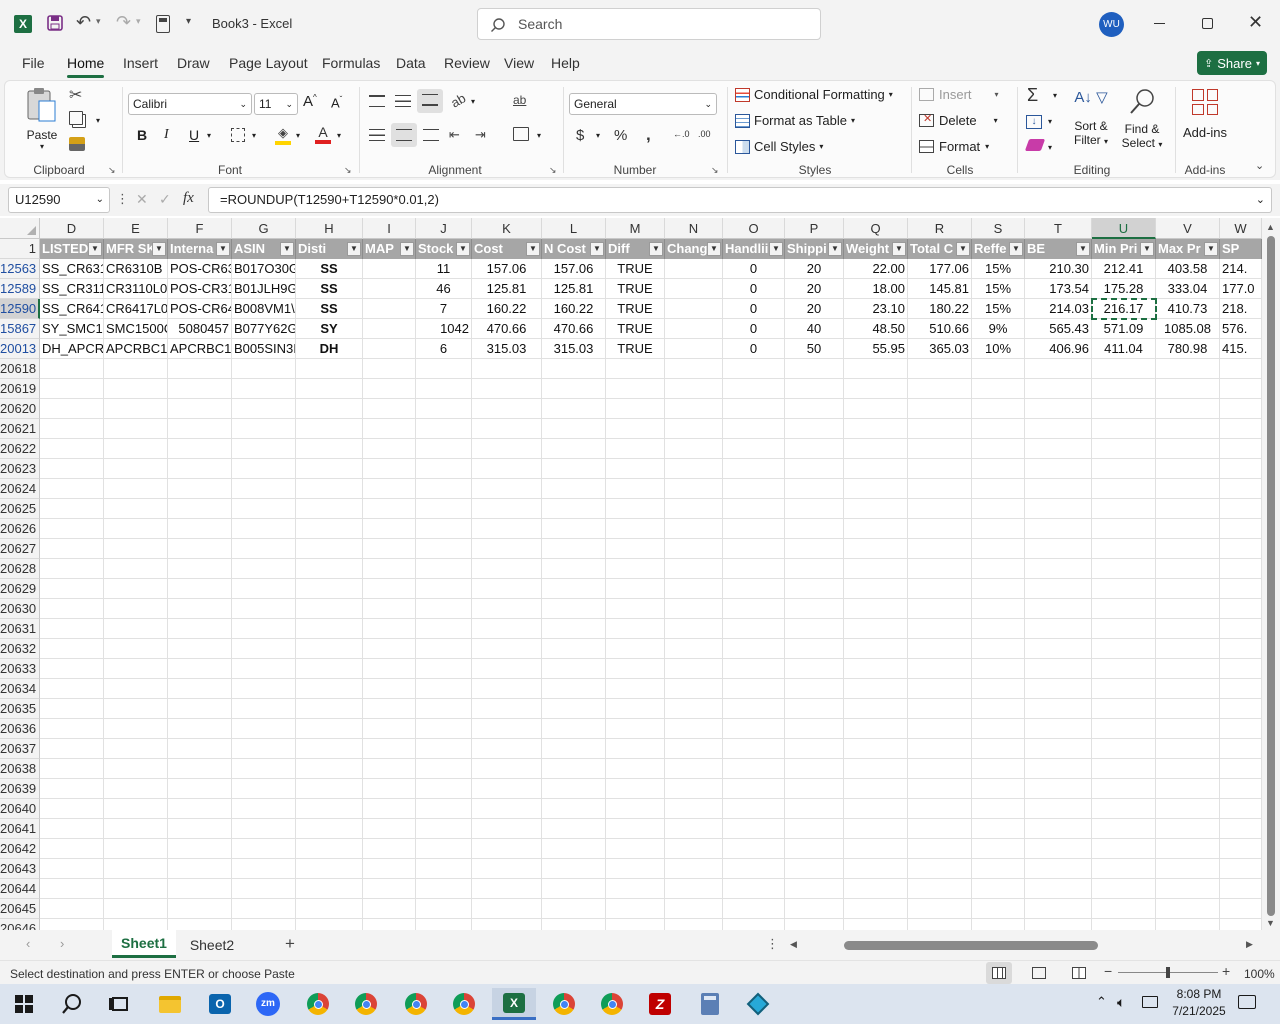  I want to click on font-name-select: Calibri ⌄, so click(190, 104).